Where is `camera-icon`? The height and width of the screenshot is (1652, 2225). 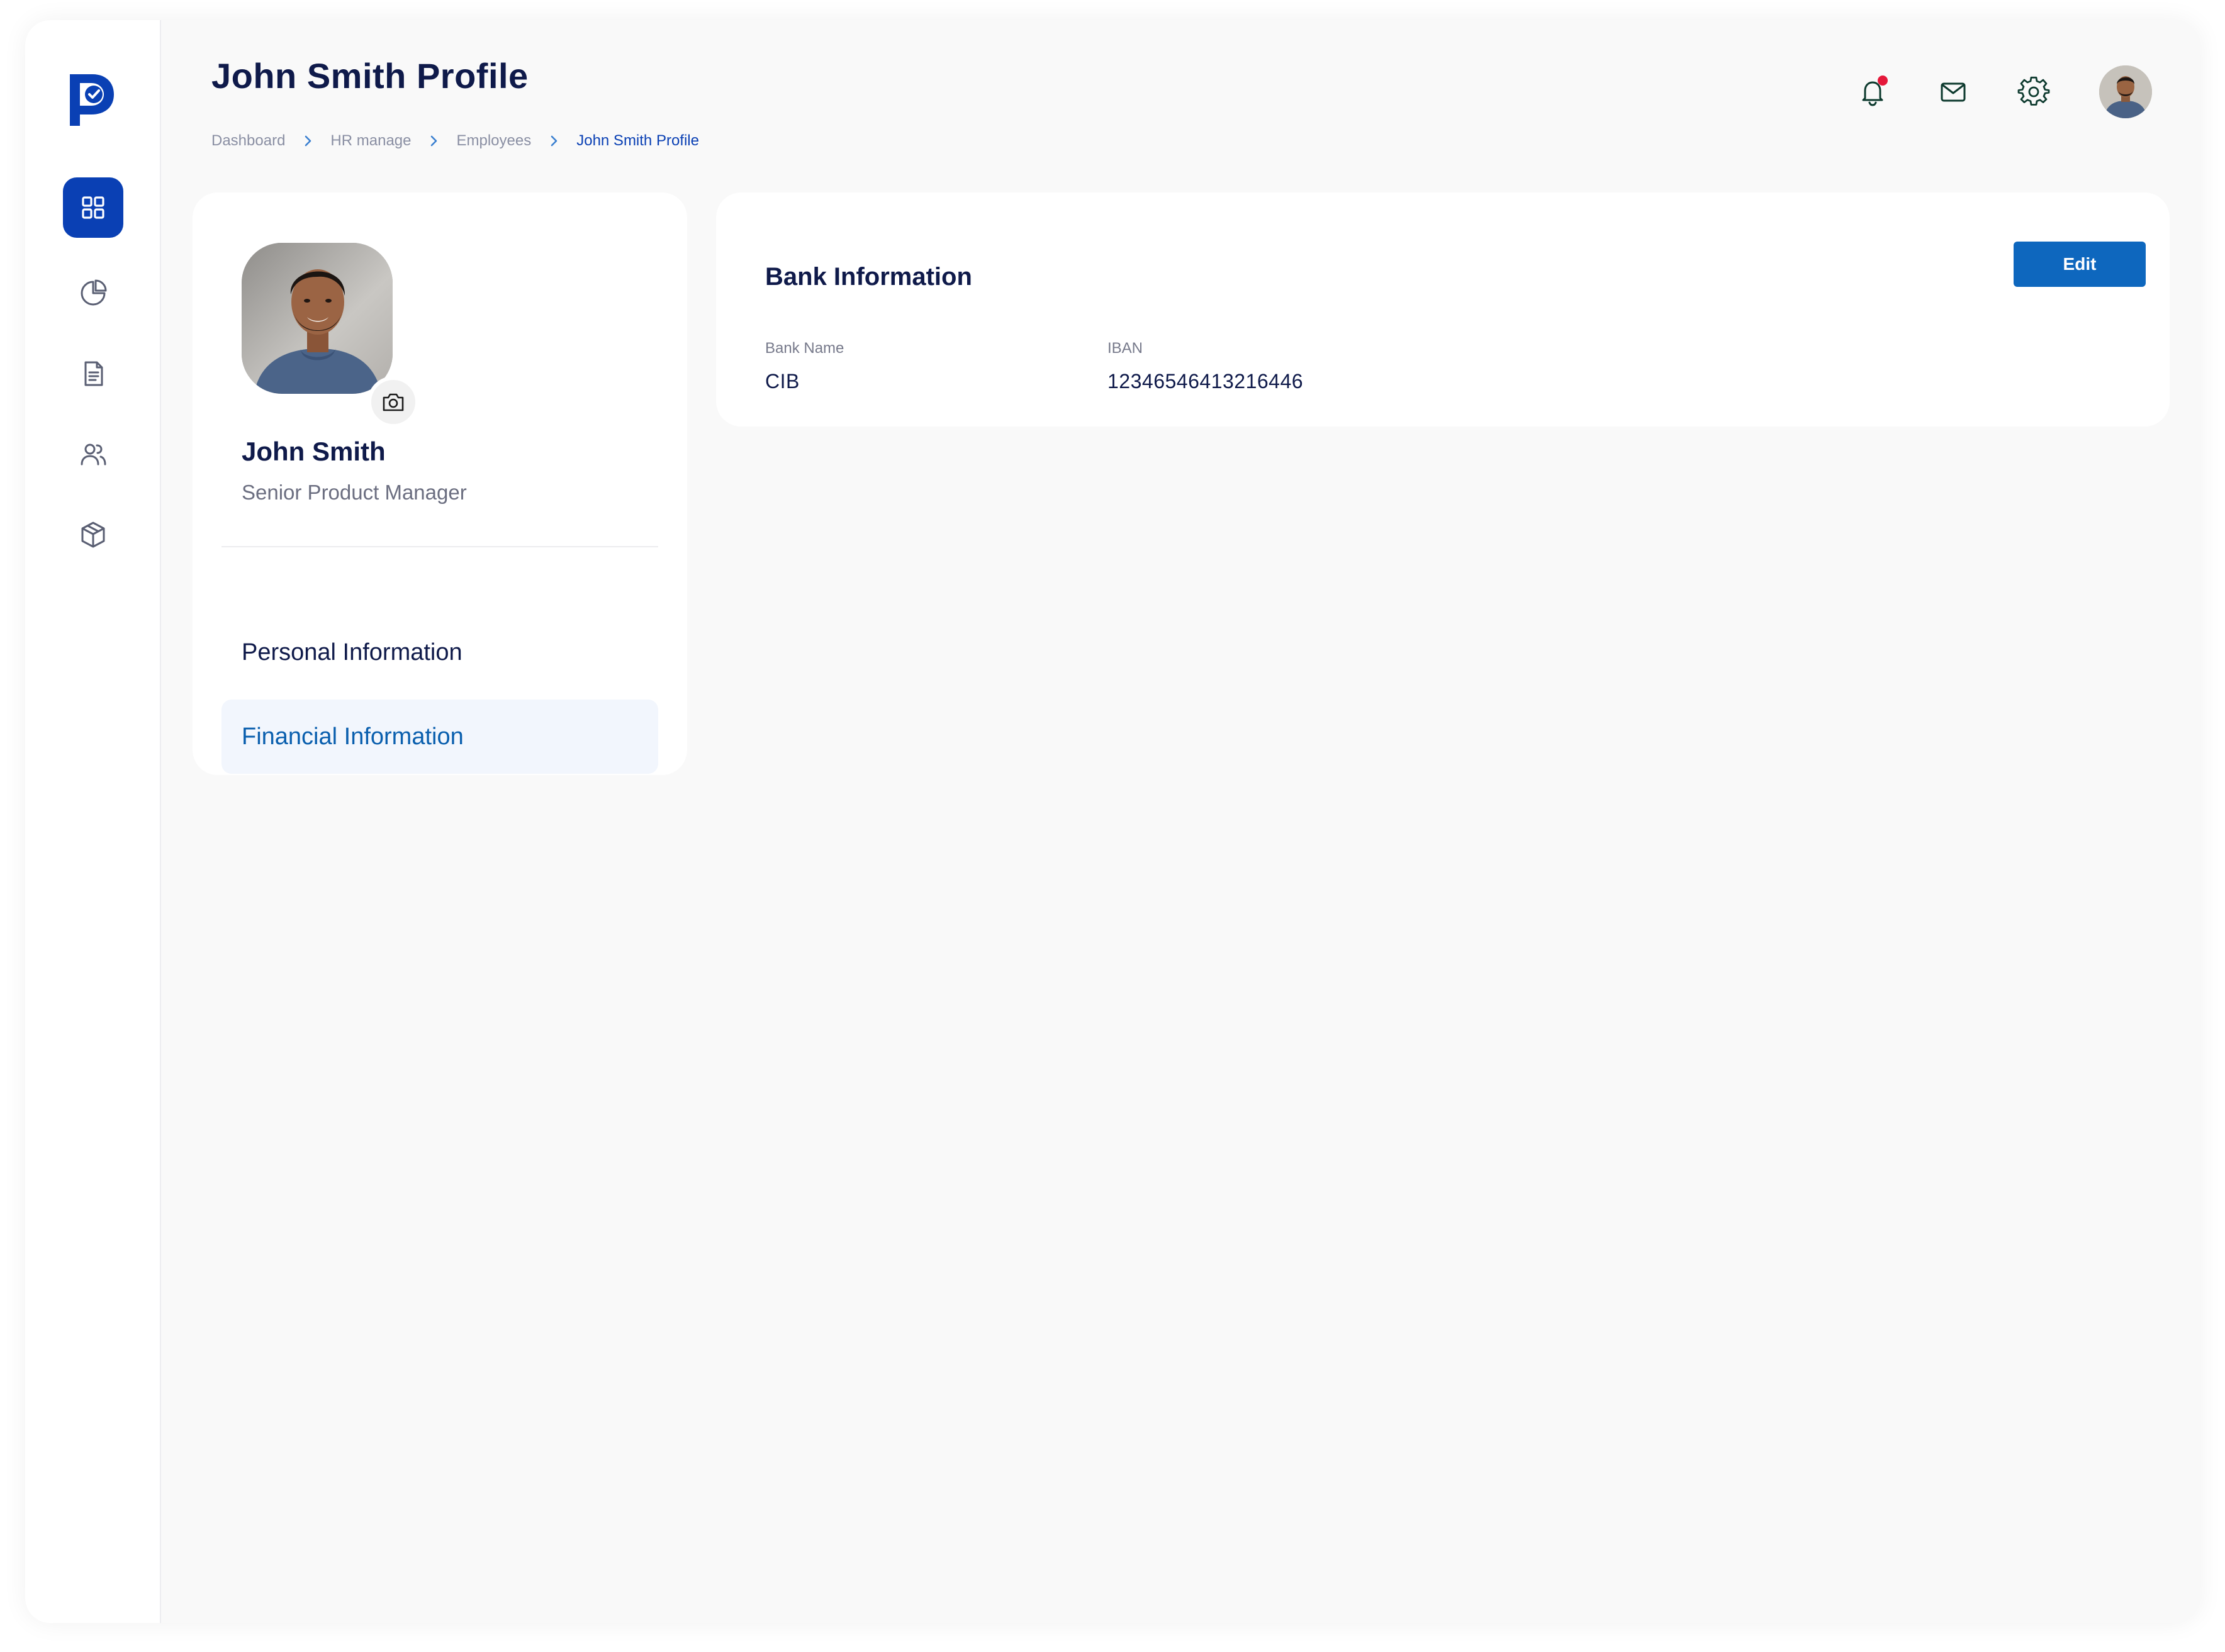 camera-icon is located at coordinates (393, 402).